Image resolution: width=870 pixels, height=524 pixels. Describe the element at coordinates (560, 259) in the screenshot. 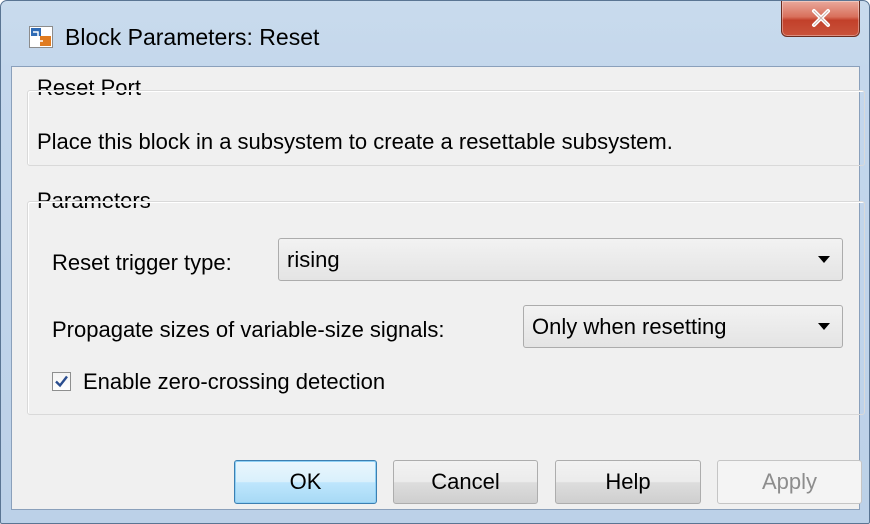

I see `reset-trigger-type-select: rising` at that location.